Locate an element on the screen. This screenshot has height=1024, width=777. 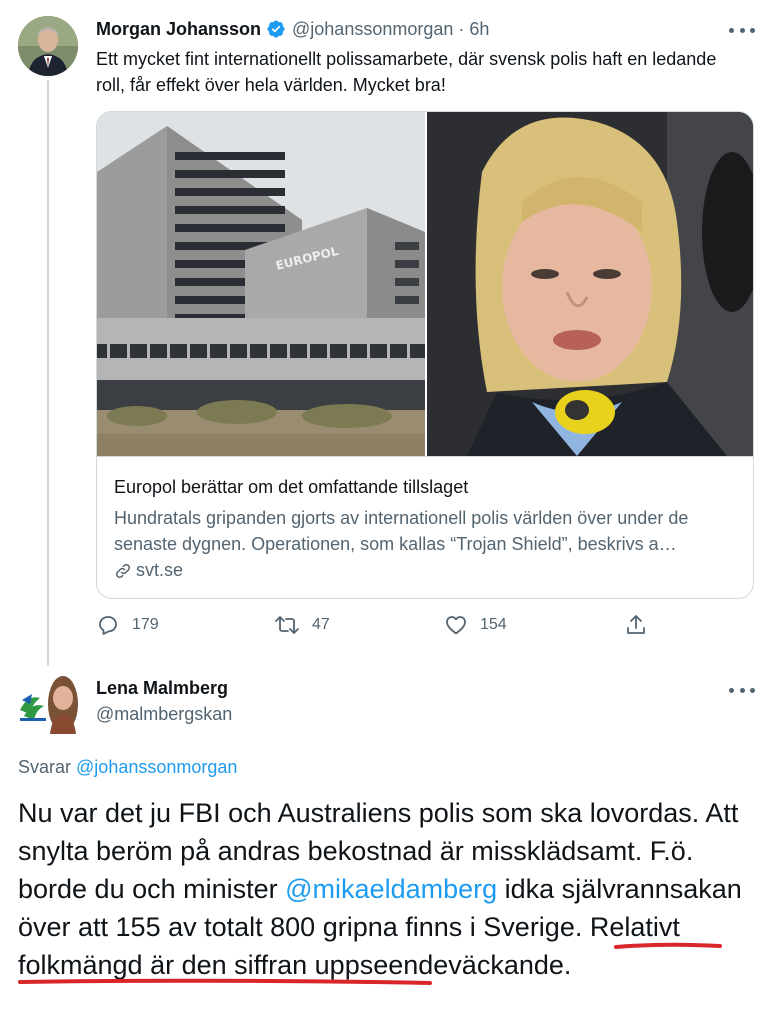
card-domain-text: svt.se is located at coordinates (160, 570).